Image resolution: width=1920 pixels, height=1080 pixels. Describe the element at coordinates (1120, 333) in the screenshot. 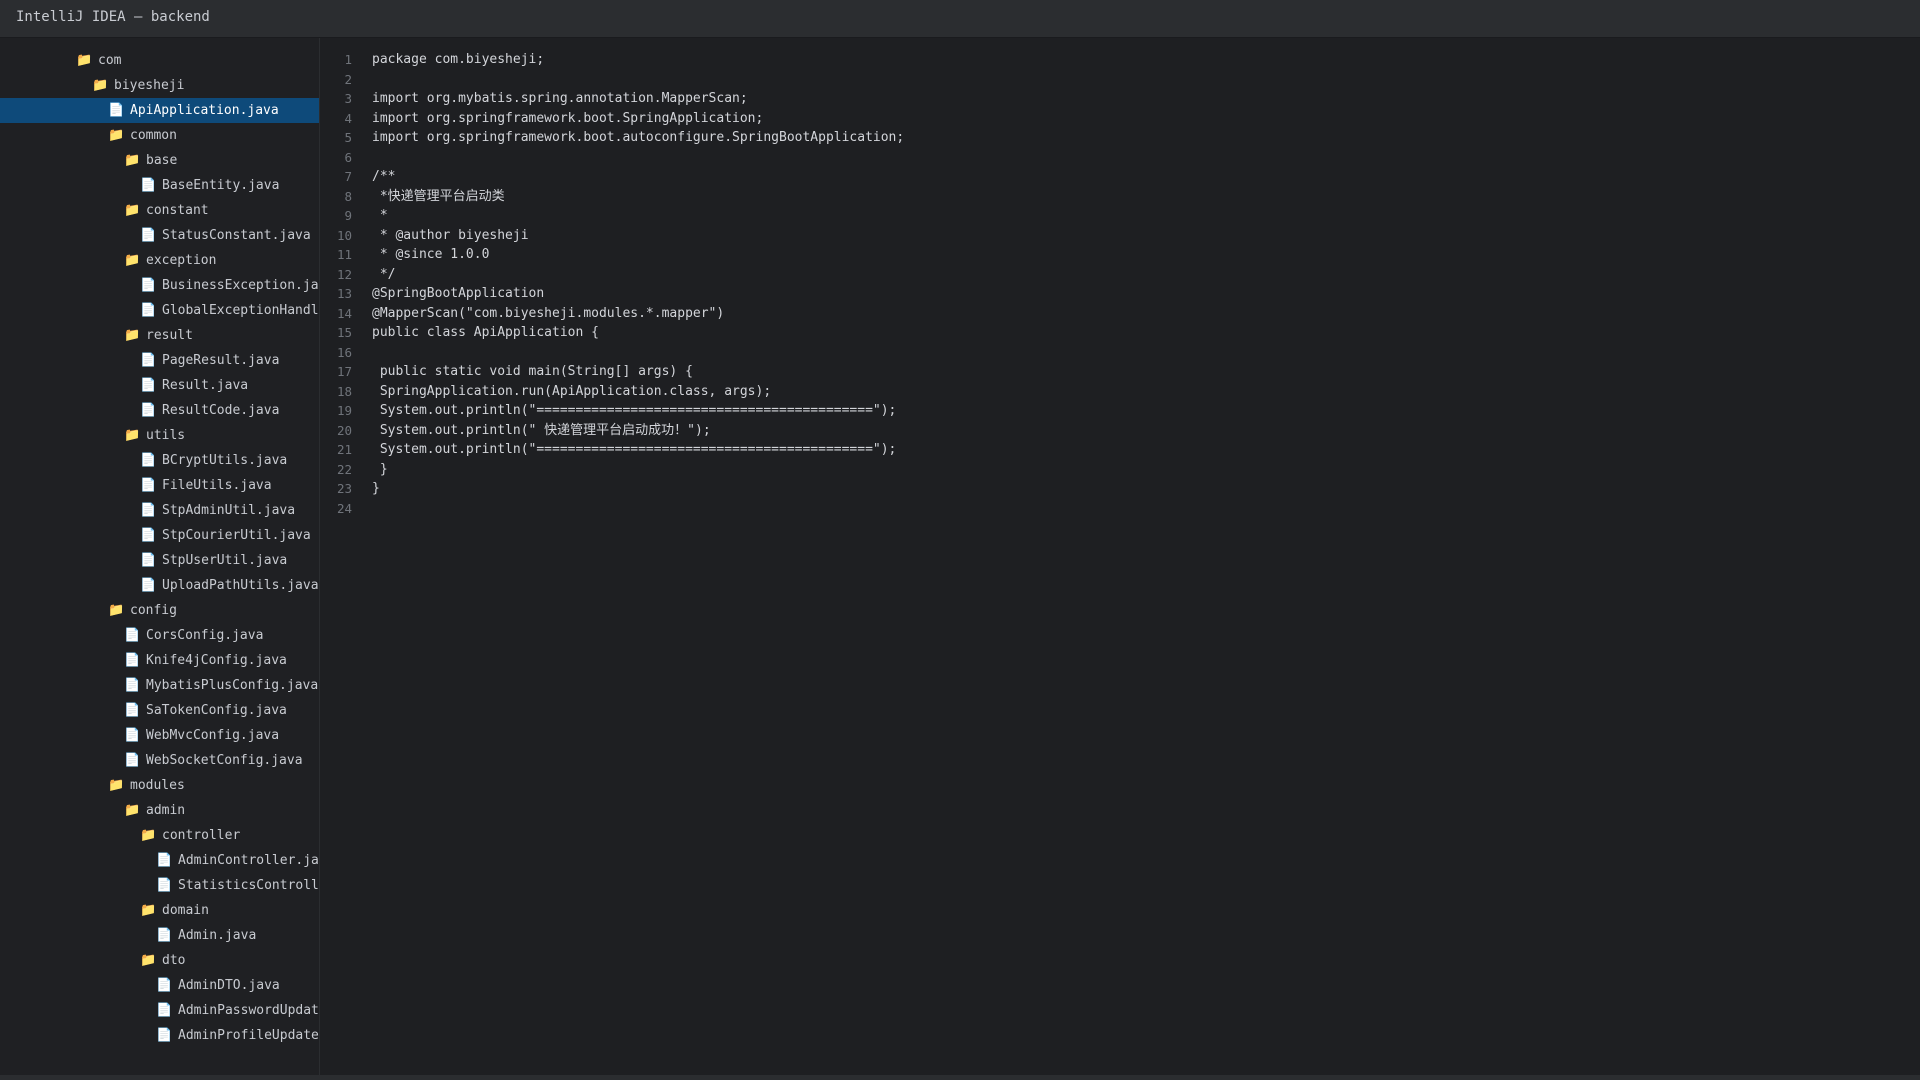

I see `code-line: 15 public class ApiApplication {` at that location.